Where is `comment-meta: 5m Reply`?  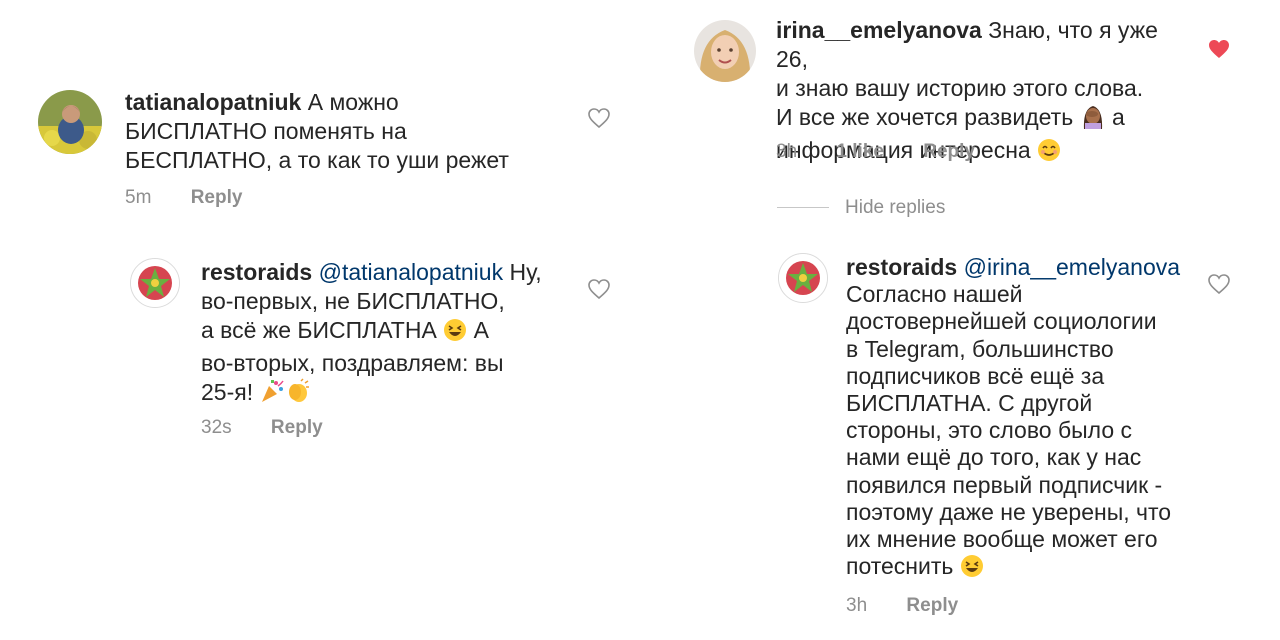
comment-meta: 5m Reply is located at coordinates (183, 198).